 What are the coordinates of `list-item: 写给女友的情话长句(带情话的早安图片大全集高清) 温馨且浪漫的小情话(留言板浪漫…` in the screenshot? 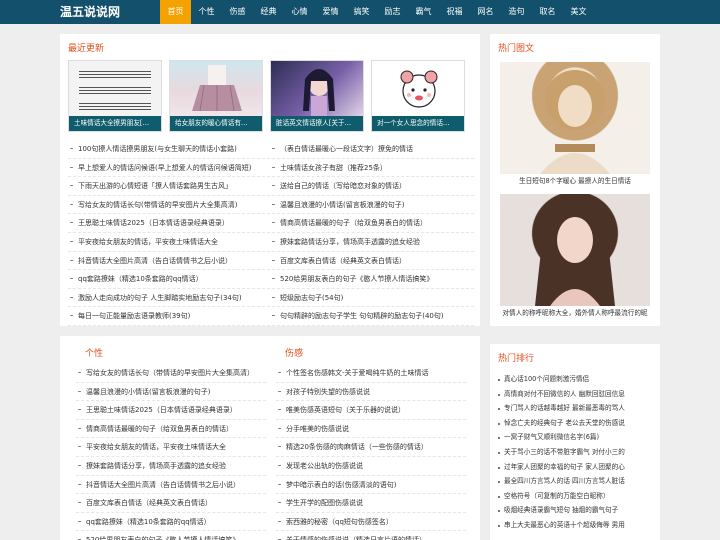 It's located at (271, 205).